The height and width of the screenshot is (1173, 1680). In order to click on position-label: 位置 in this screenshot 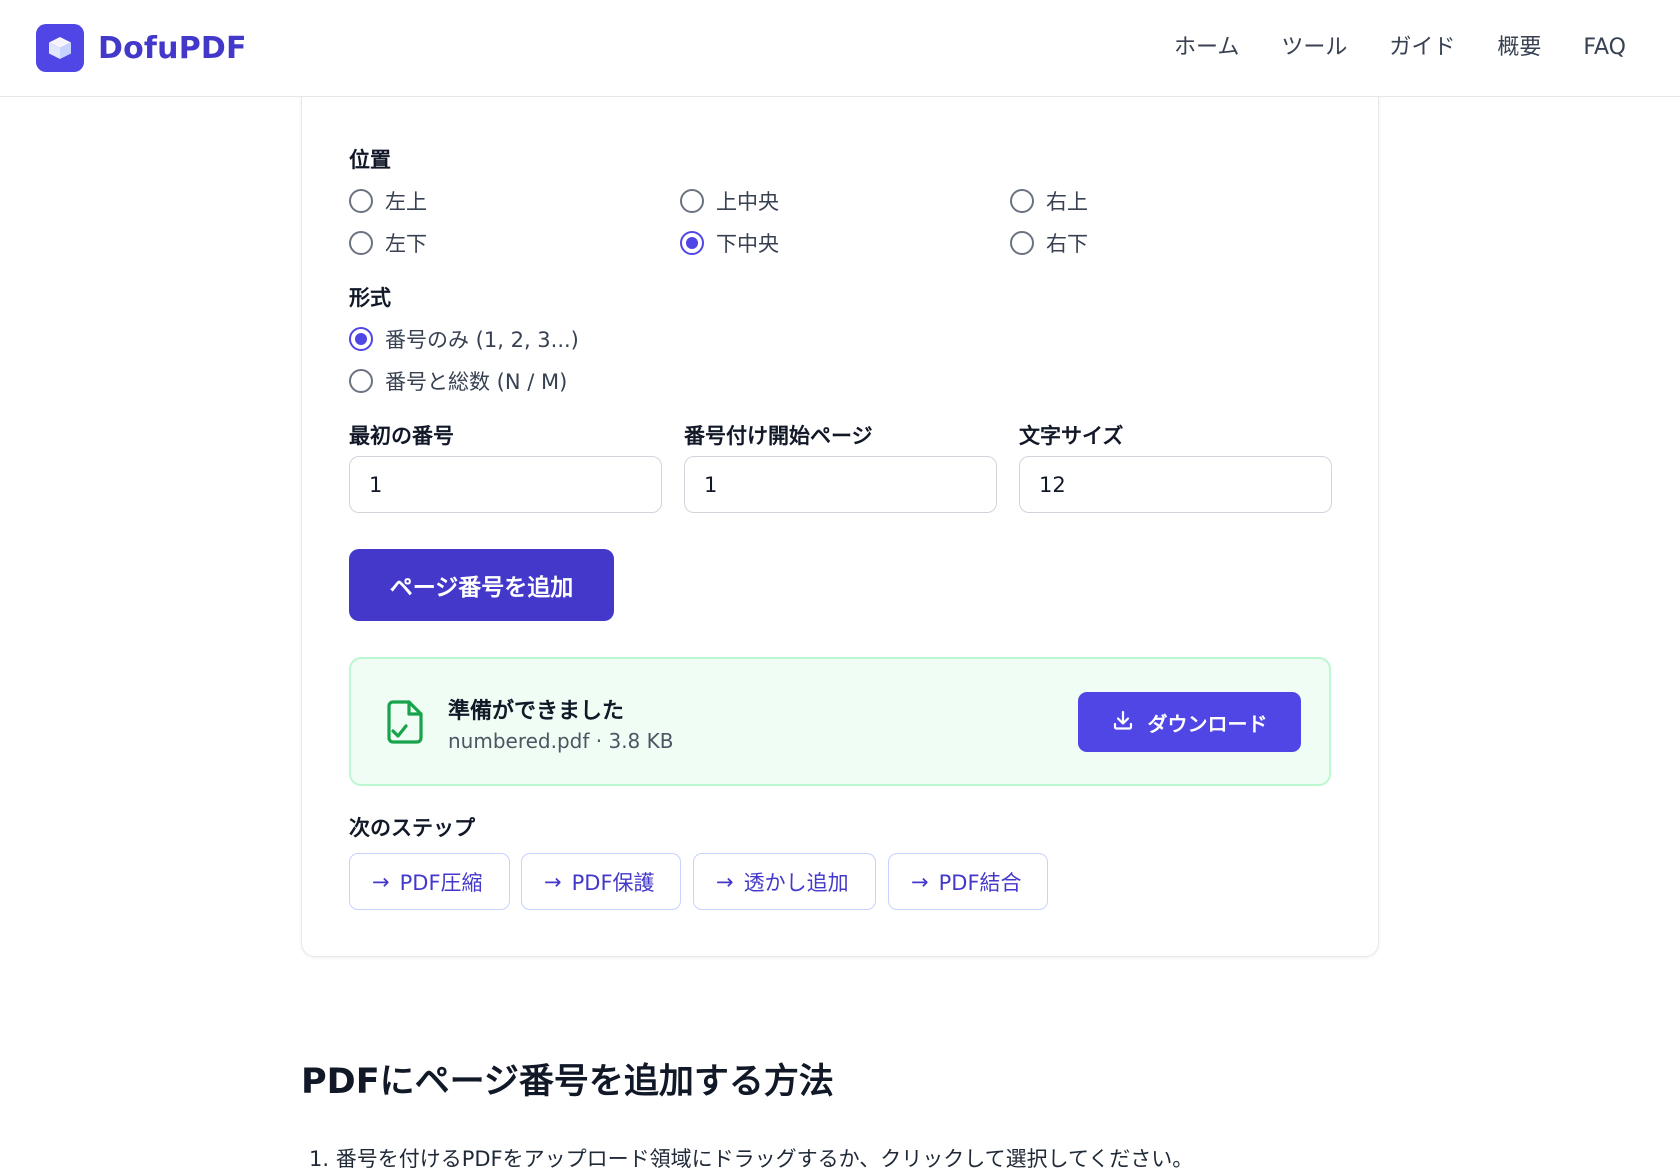, I will do `click(370, 160)`.